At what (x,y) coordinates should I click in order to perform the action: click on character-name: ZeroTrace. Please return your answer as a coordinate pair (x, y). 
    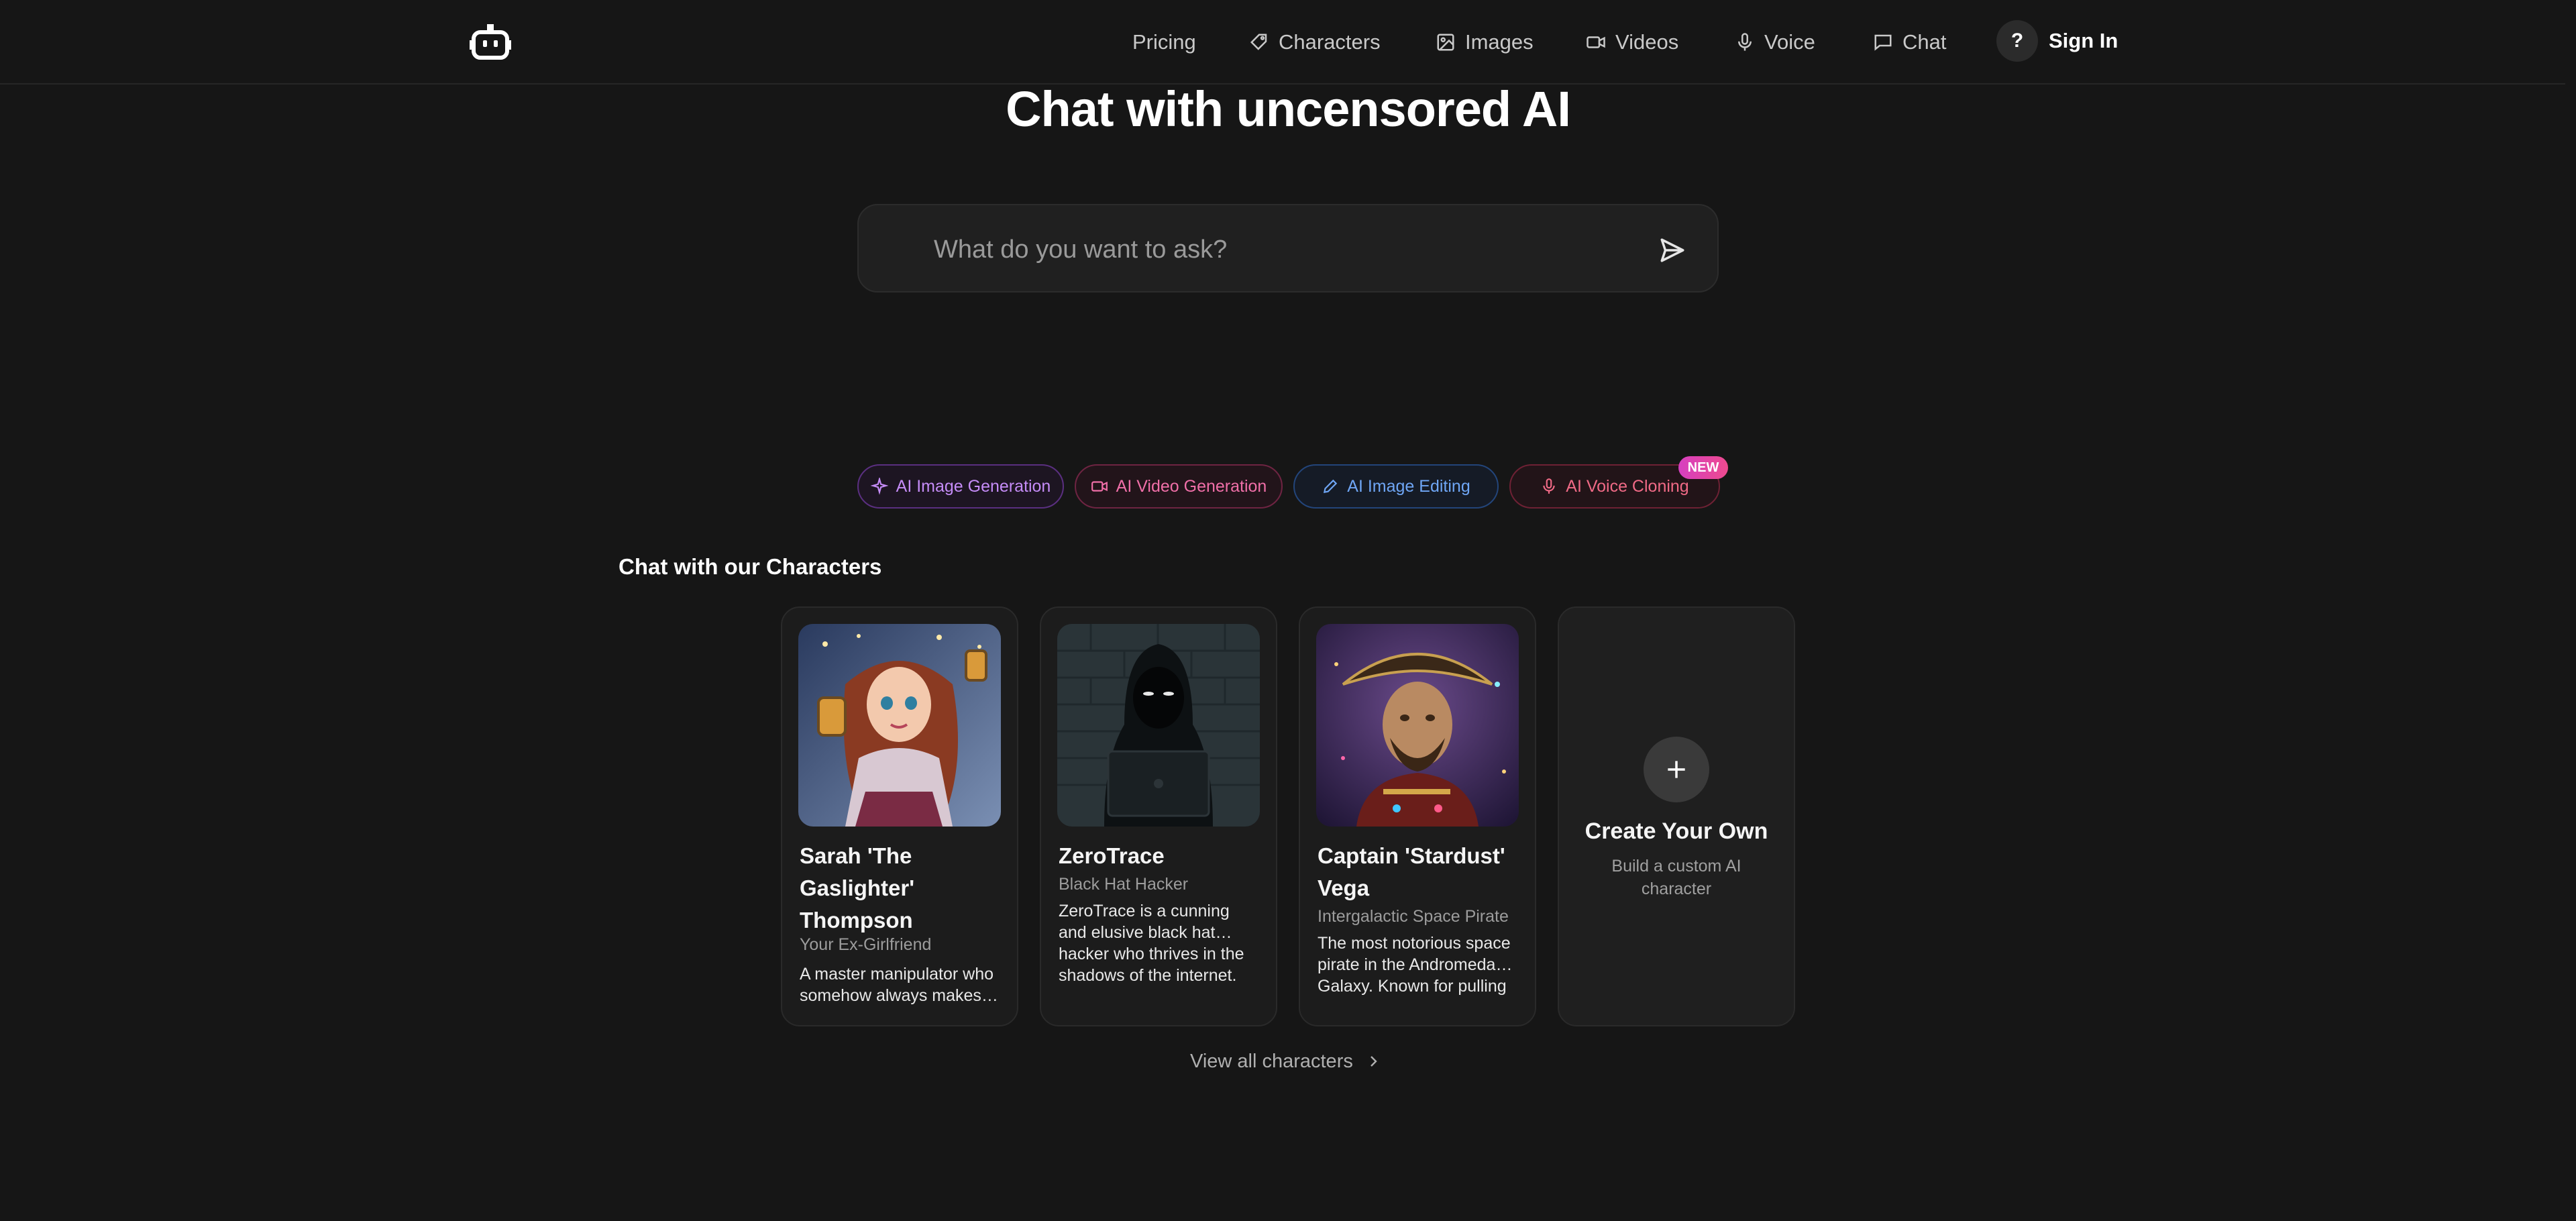
    Looking at the image, I should click on (1112, 855).